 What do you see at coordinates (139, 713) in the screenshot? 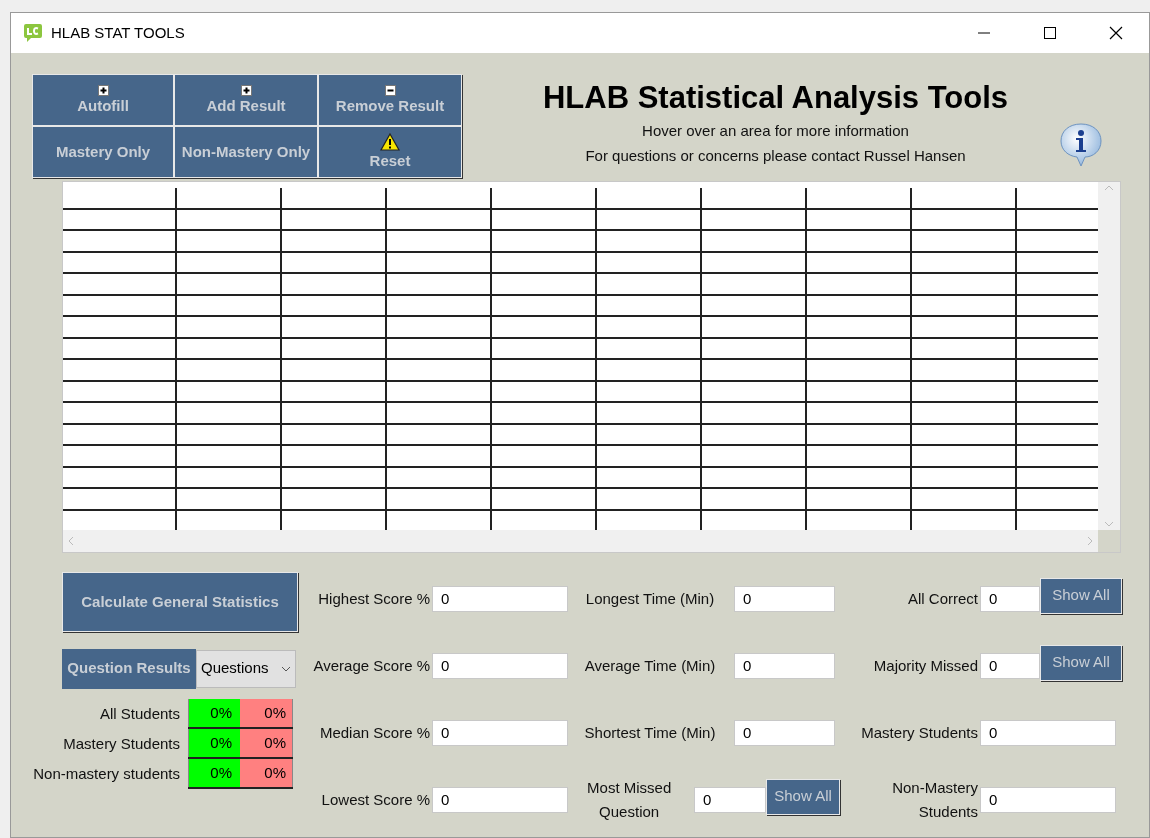
I see `group-label: All Students` at bounding box center [139, 713].